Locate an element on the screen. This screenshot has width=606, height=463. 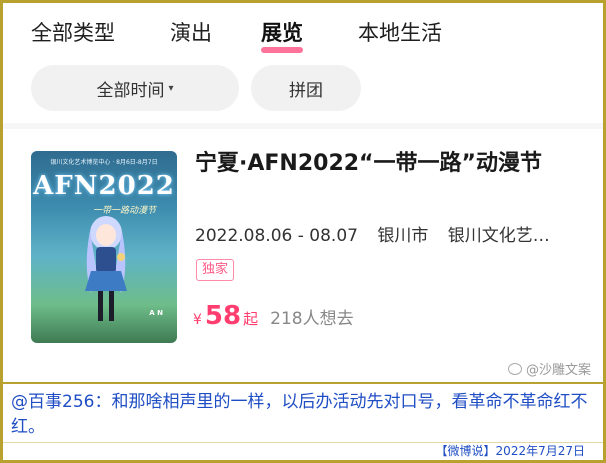
active-tab-indicator is located at coordinates (282, 50).